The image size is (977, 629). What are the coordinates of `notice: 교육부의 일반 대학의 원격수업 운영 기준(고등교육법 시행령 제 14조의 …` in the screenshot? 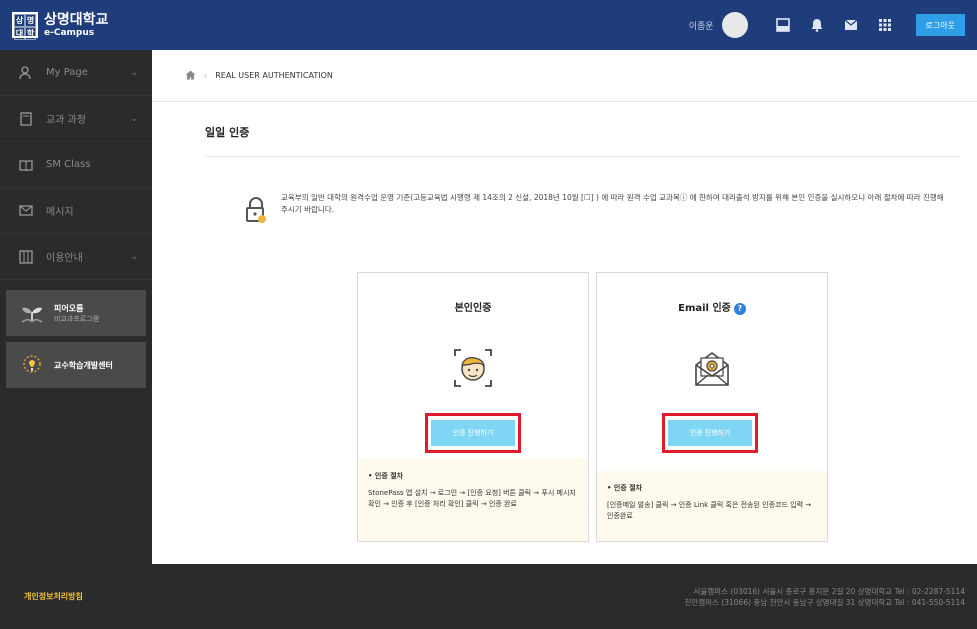 It's located at (595, 208).